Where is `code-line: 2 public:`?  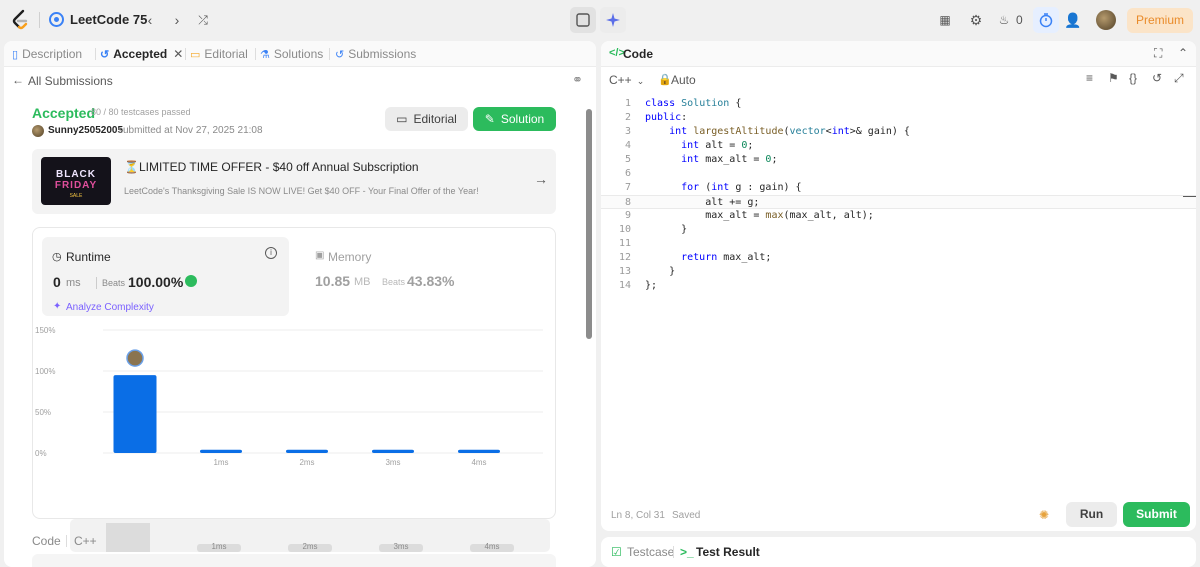 code-line: 2 public: is located at coordinates (898, 118).